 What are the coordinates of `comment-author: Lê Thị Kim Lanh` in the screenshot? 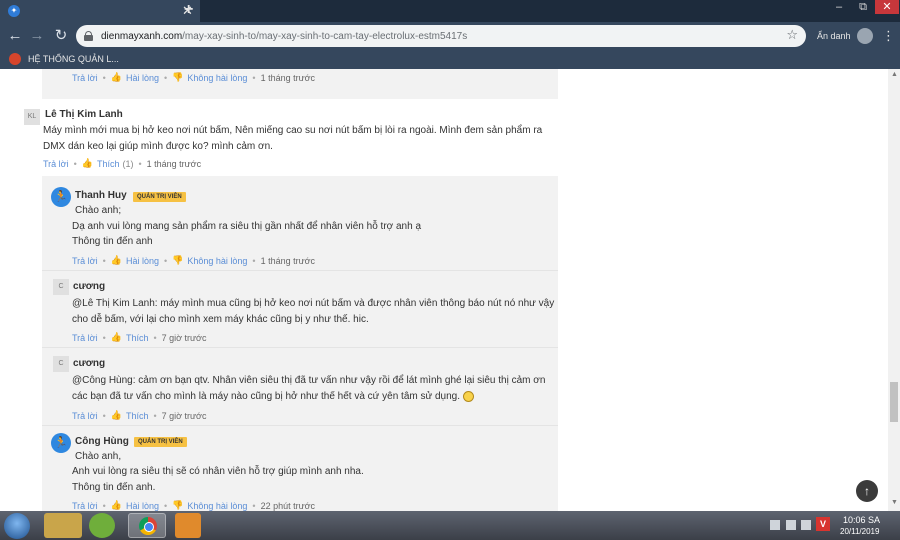 It's located at (84, 114).